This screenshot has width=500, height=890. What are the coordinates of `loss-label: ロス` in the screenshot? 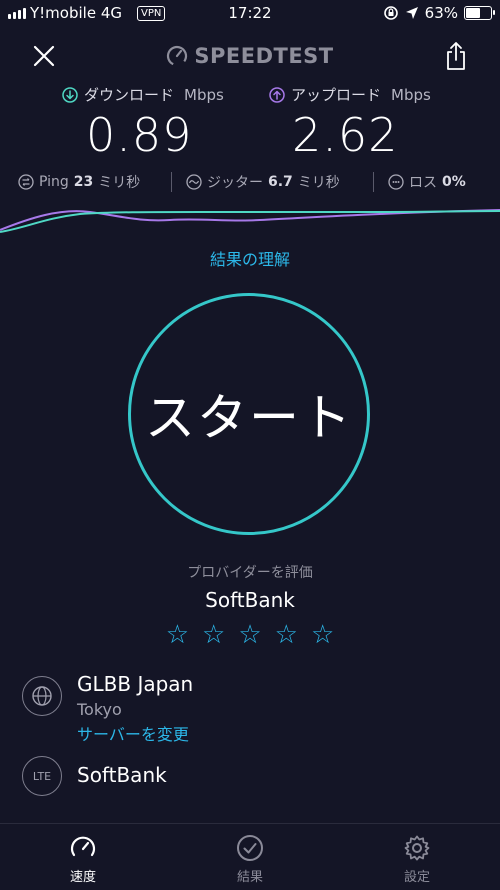 It's located at (423, 183).